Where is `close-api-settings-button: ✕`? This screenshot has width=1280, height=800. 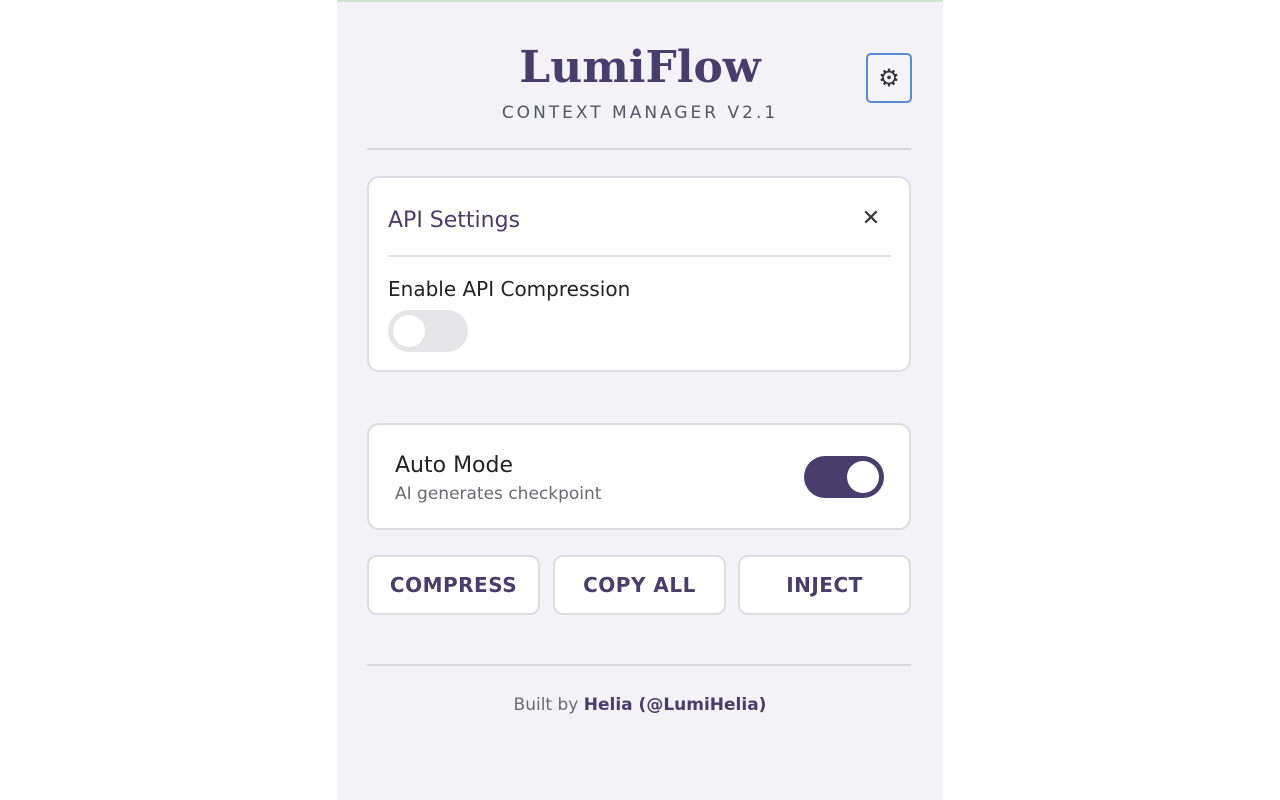 close-api-settings-button: ✕ is located at coordinates (871, 219).